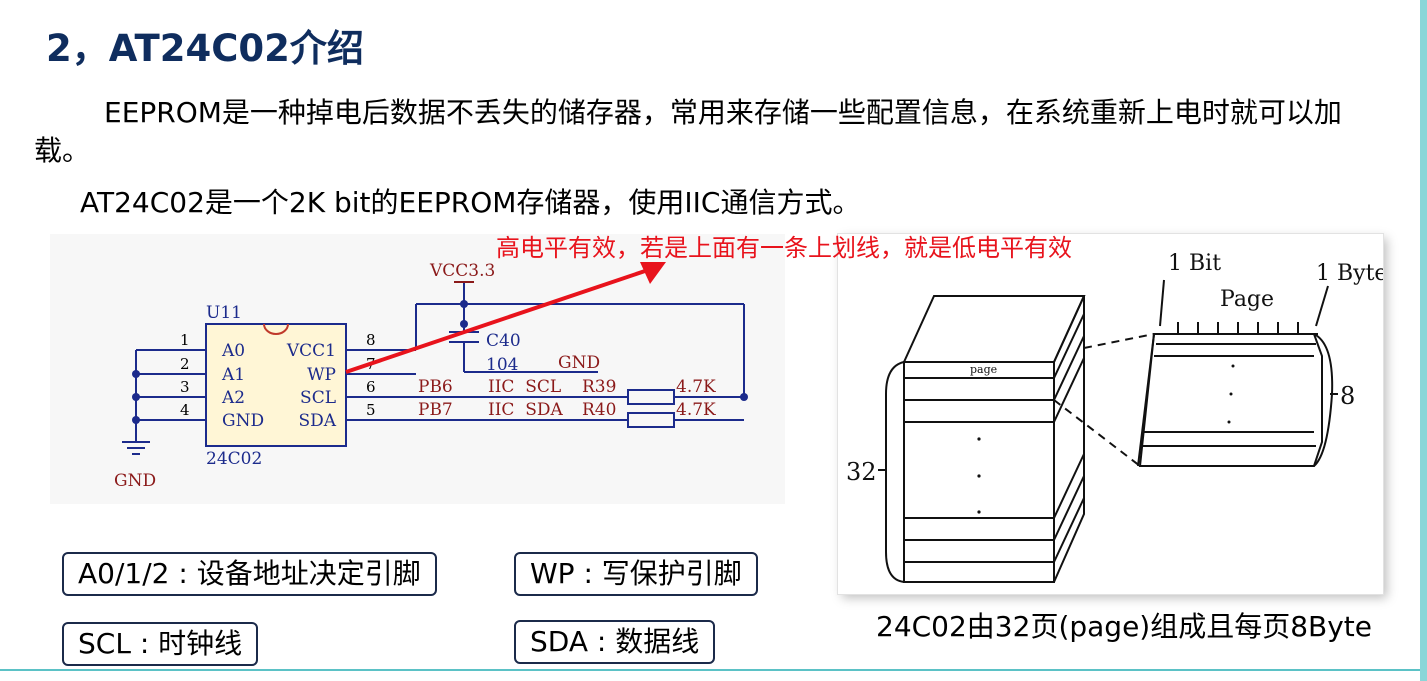 Image resolution: width=1427 pixels, height=681 pixels. What do you see at coordinates (615, 642) in the screenshot?
I see `pin-desc-sda: SDA : 数据线` at bounding box center [615, 642].